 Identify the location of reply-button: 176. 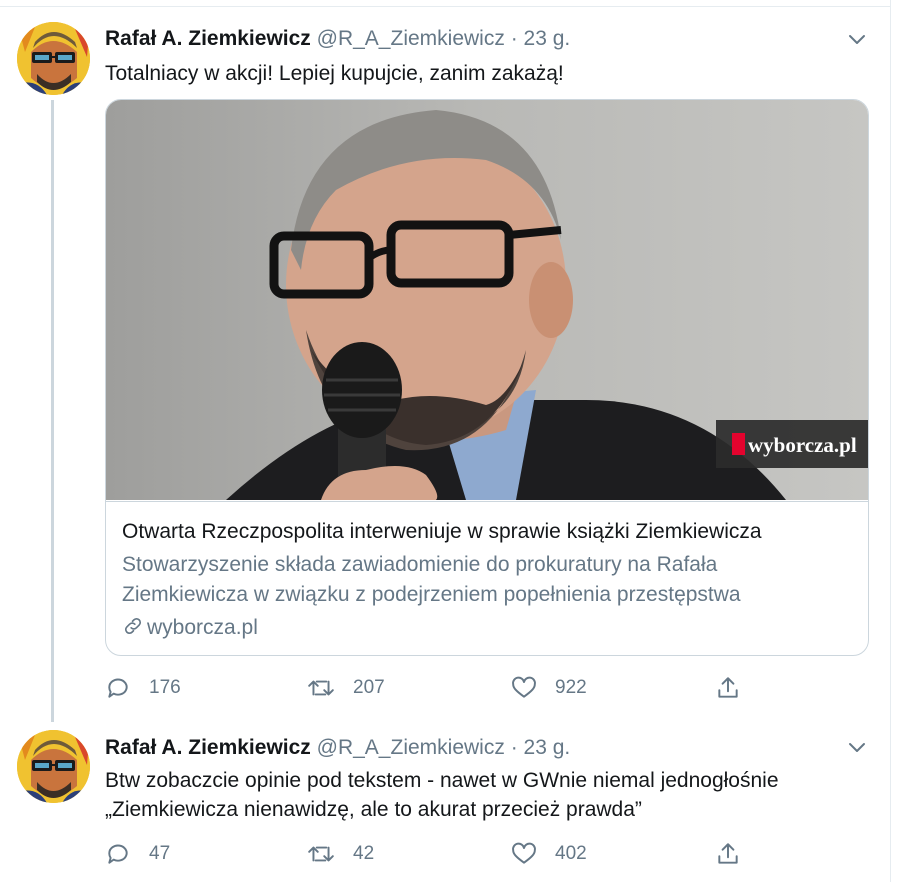
(143, 688).